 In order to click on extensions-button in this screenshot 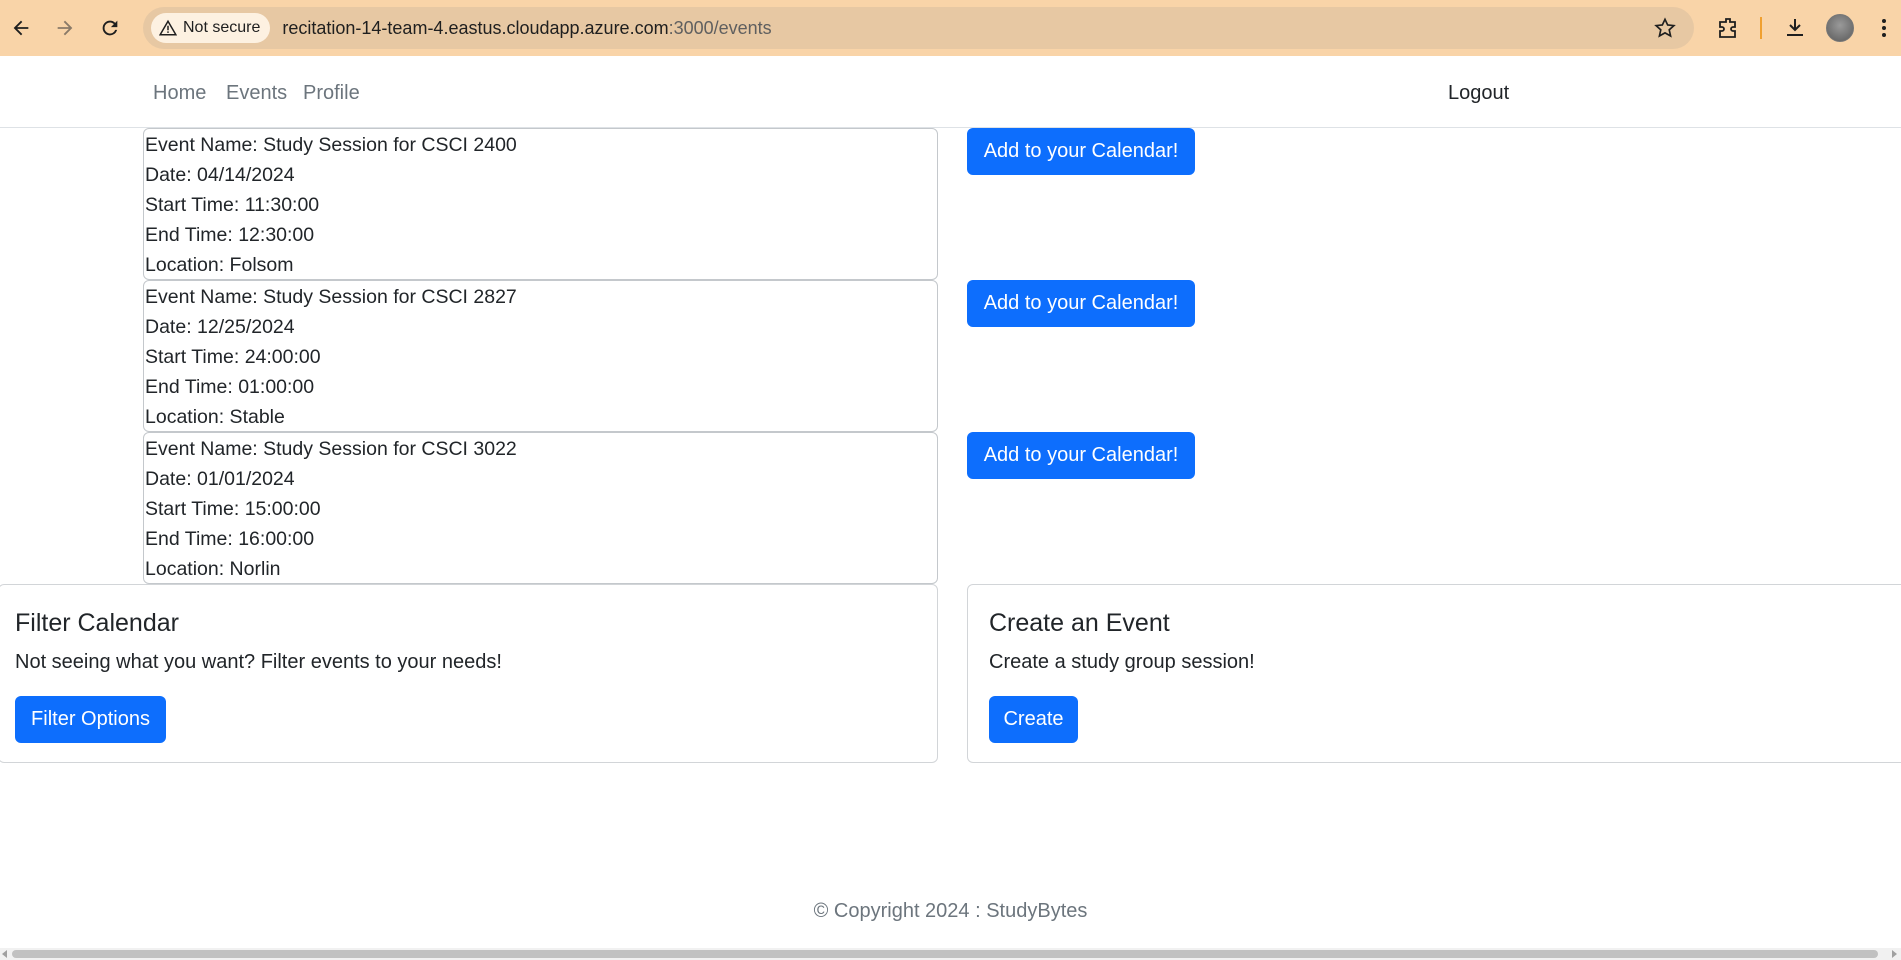, I will do `click(1728, 28)`.